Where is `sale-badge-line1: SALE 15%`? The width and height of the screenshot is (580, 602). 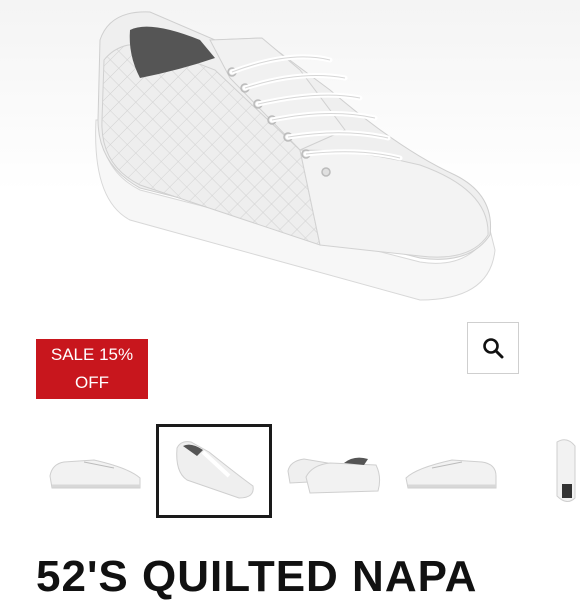
sale-badge-line1: SALE 15% is located at coordinates (92, 354).